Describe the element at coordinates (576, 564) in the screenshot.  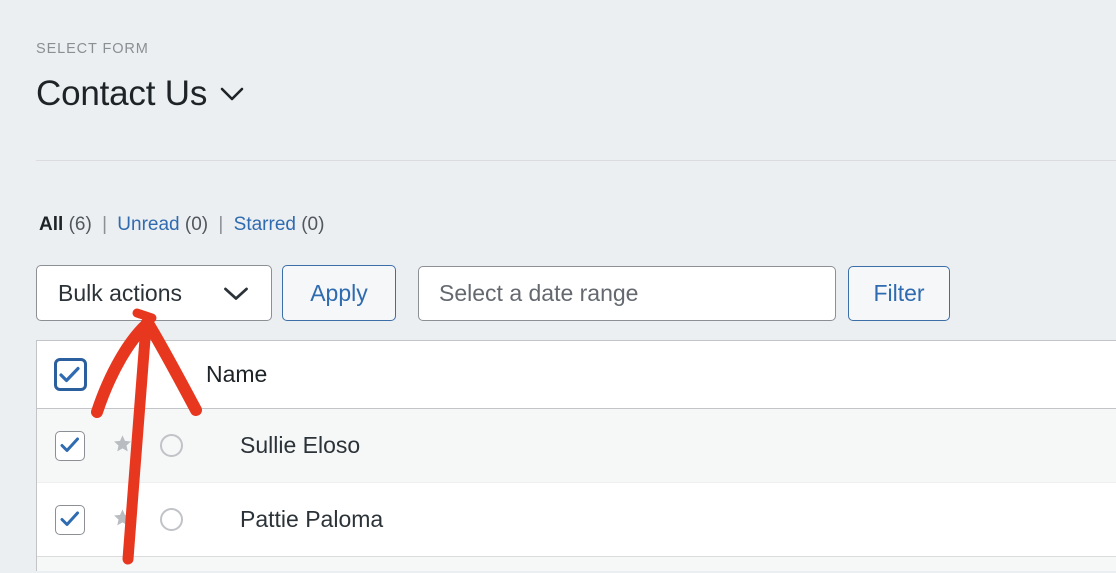
I see `table-row-partial` at that location.